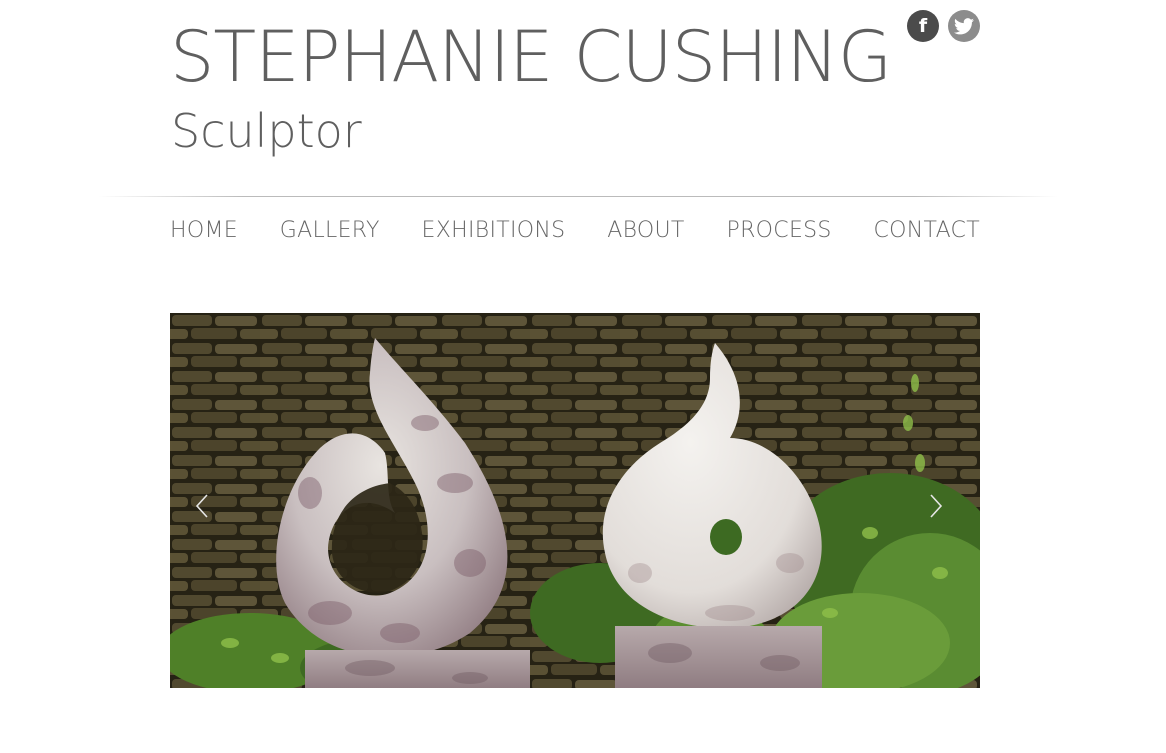 The width and height of the screenshot is (1166, 753). What do you see at coordinates (266, 131) in the screenshot?
I see `site-subtitle: Sculptor` at bounding box center [266, 131].